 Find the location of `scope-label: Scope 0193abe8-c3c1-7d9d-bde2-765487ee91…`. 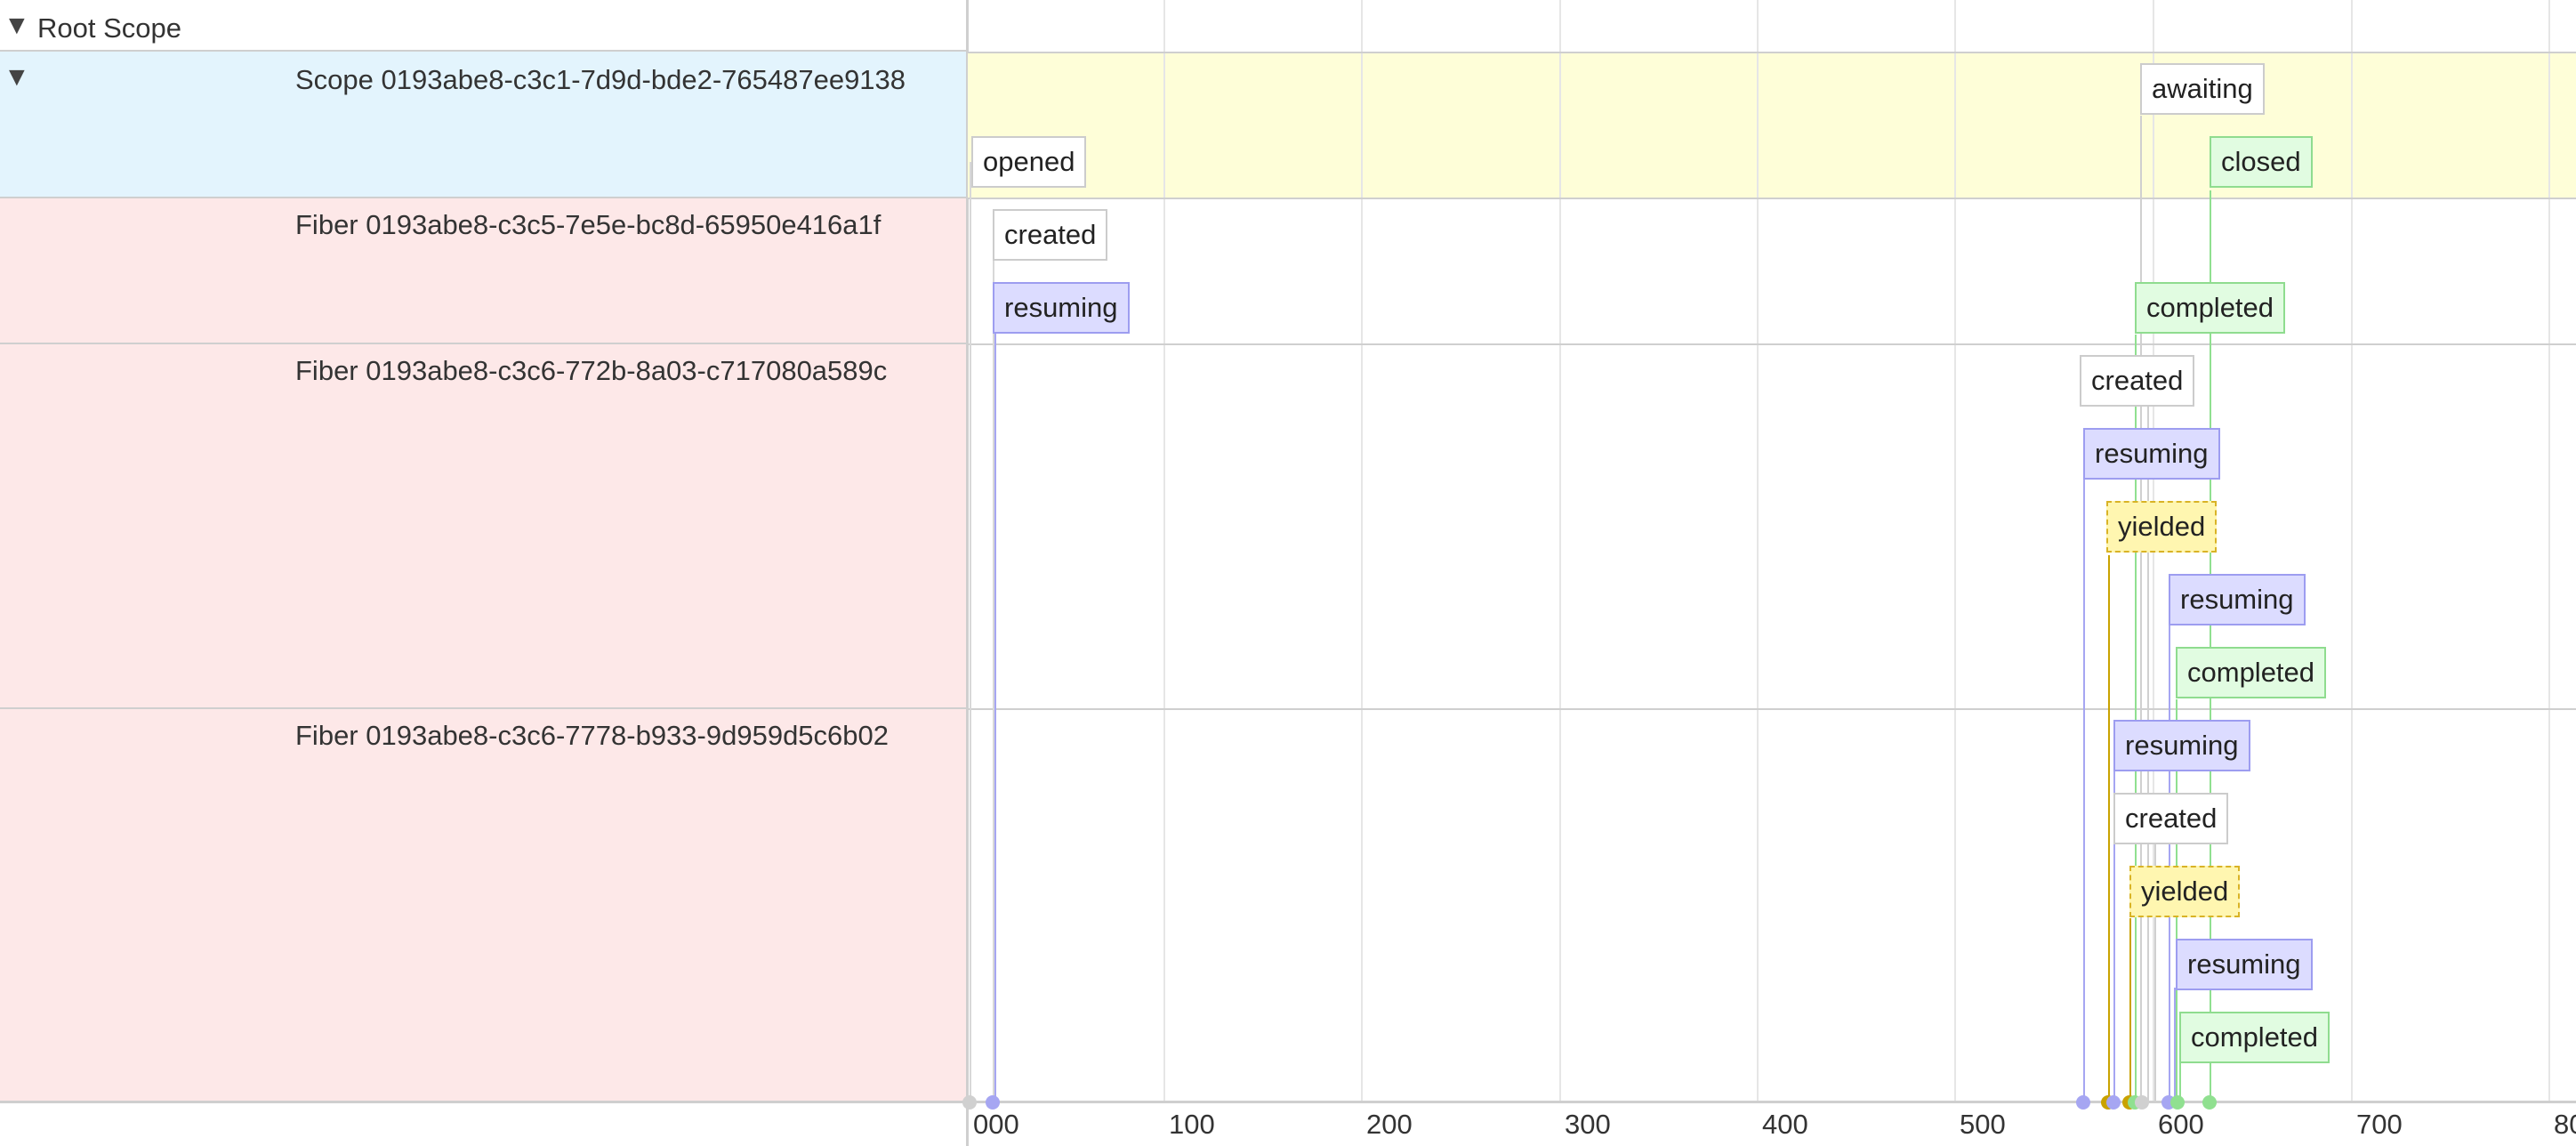

scope-label: Scope 0193abe8-c3c1-7d9d-bde2-765487ee91… is located at coordinates (600, 79).